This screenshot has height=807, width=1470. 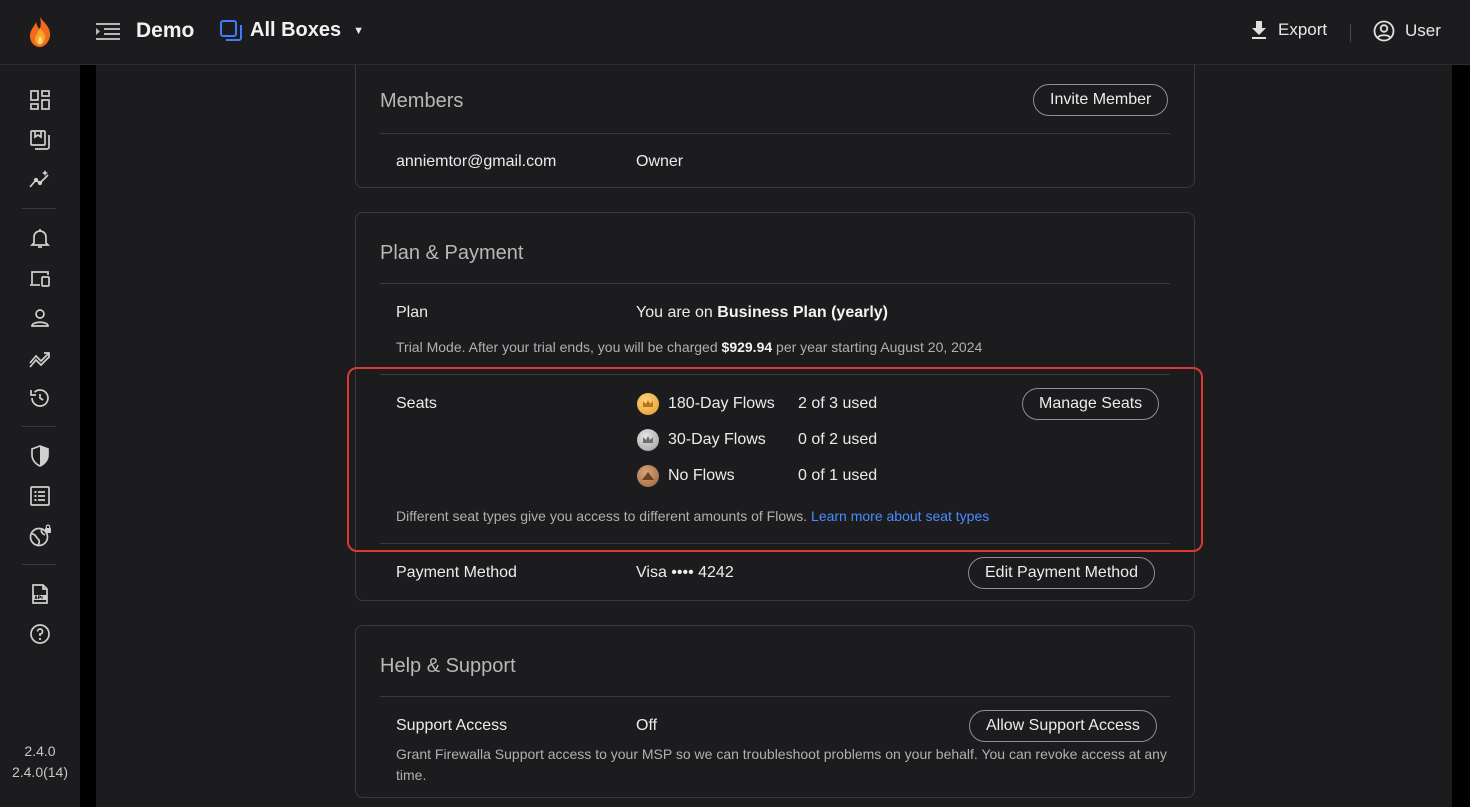 What do you see at coordinates (40, 398) in the screenshot?
I see `history-icon` at bounding box center [40, 398].